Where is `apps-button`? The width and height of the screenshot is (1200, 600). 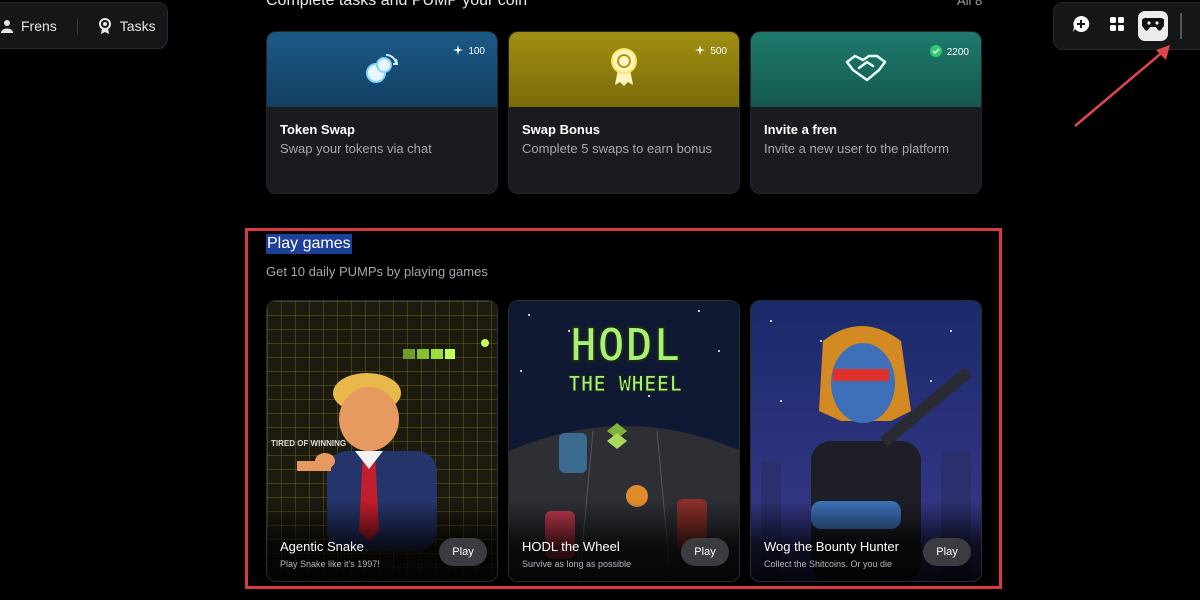 apps-button is located at coordinates (1117, 26).